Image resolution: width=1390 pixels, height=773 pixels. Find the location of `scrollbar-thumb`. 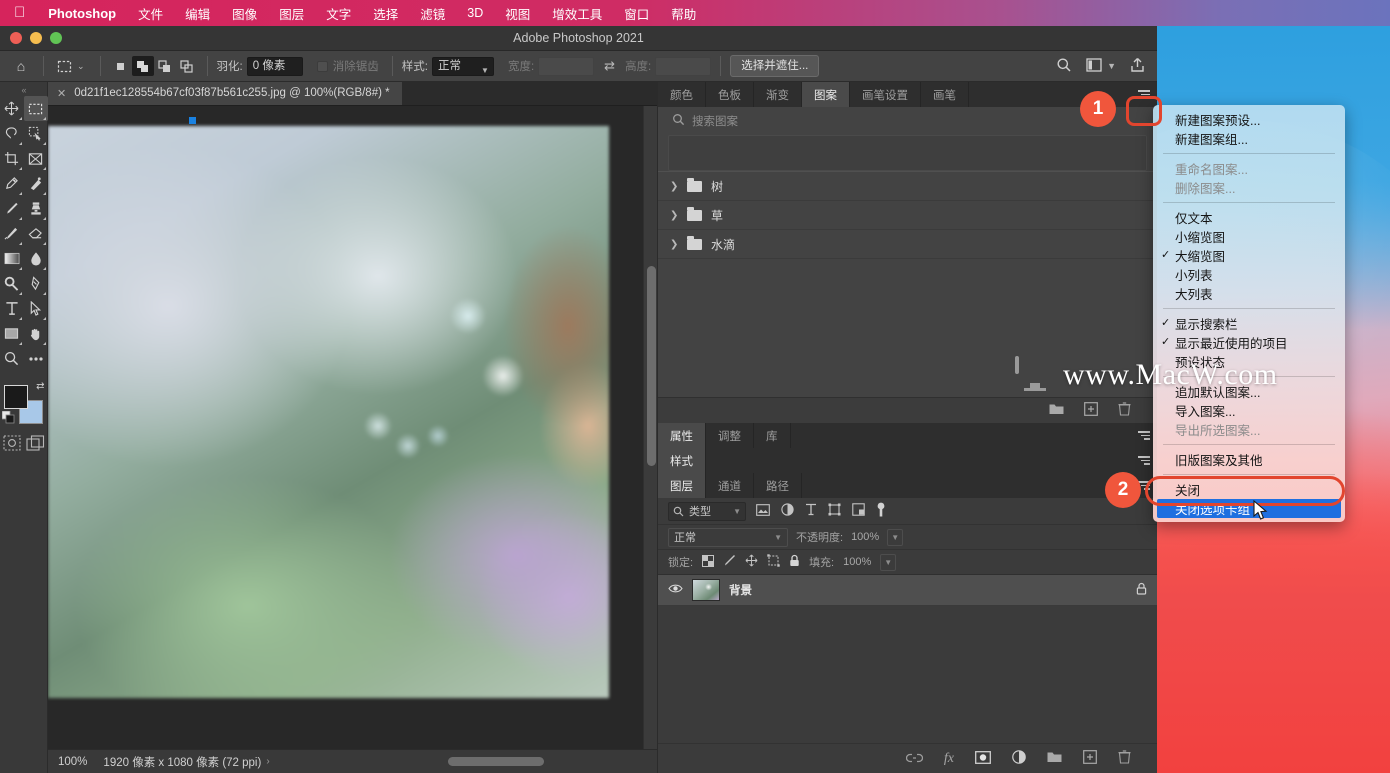

scrollbar-thumb is located at coordinates (651, 366).